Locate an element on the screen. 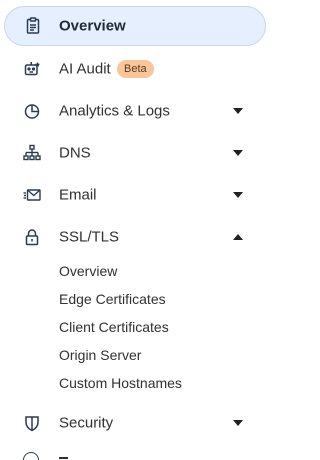 Image resolution: width=320 pixels, height=460 pixels. sidebar-item-next-partial is located at coordinates (128, 454).